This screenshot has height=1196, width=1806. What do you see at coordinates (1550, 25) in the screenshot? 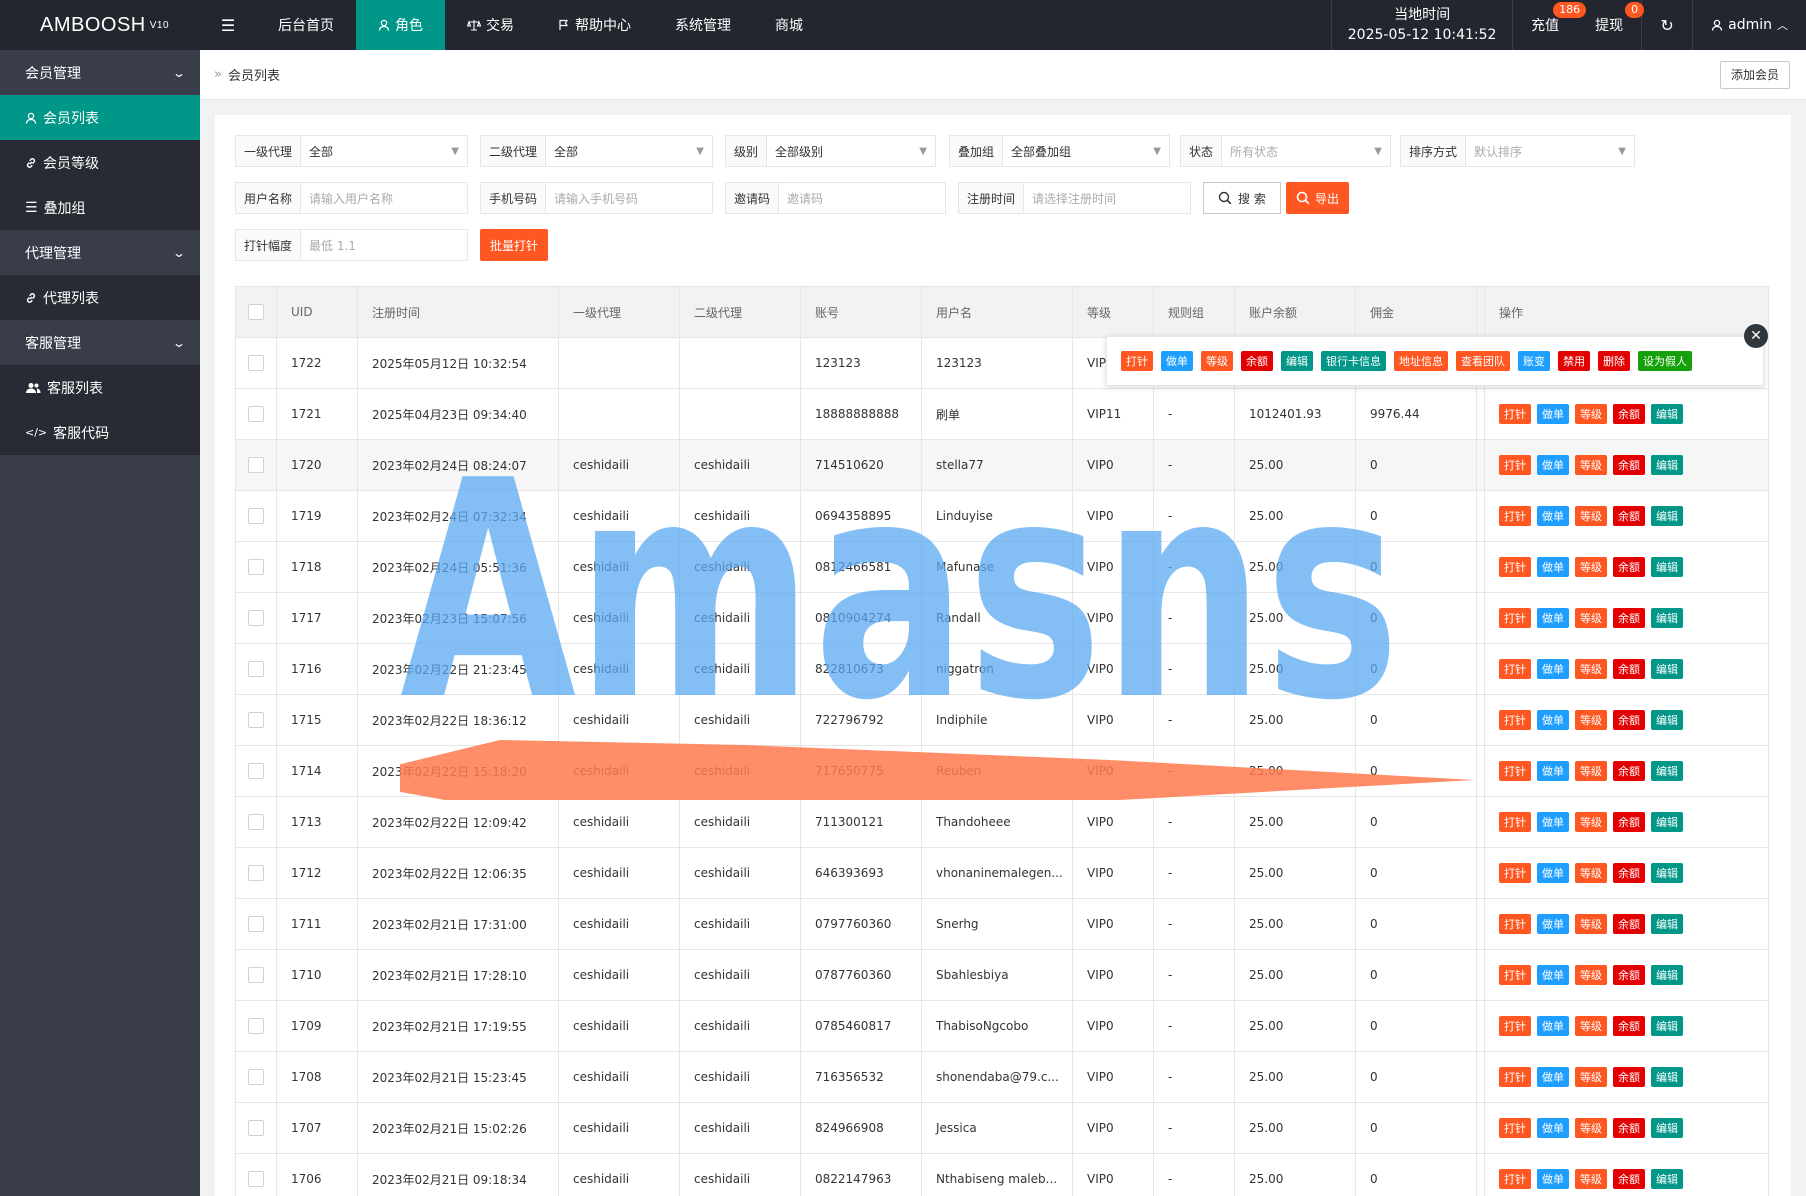
I see `recharge-button: 充值 186` at bounding box center [1550, 25].